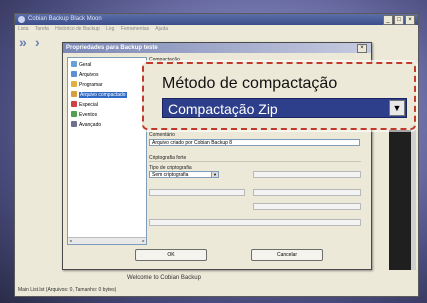  What do you see at coordinates (87, 85) in the screenshot?
I see `tree-item-programar: Programar` at bounding box center [87, 85].